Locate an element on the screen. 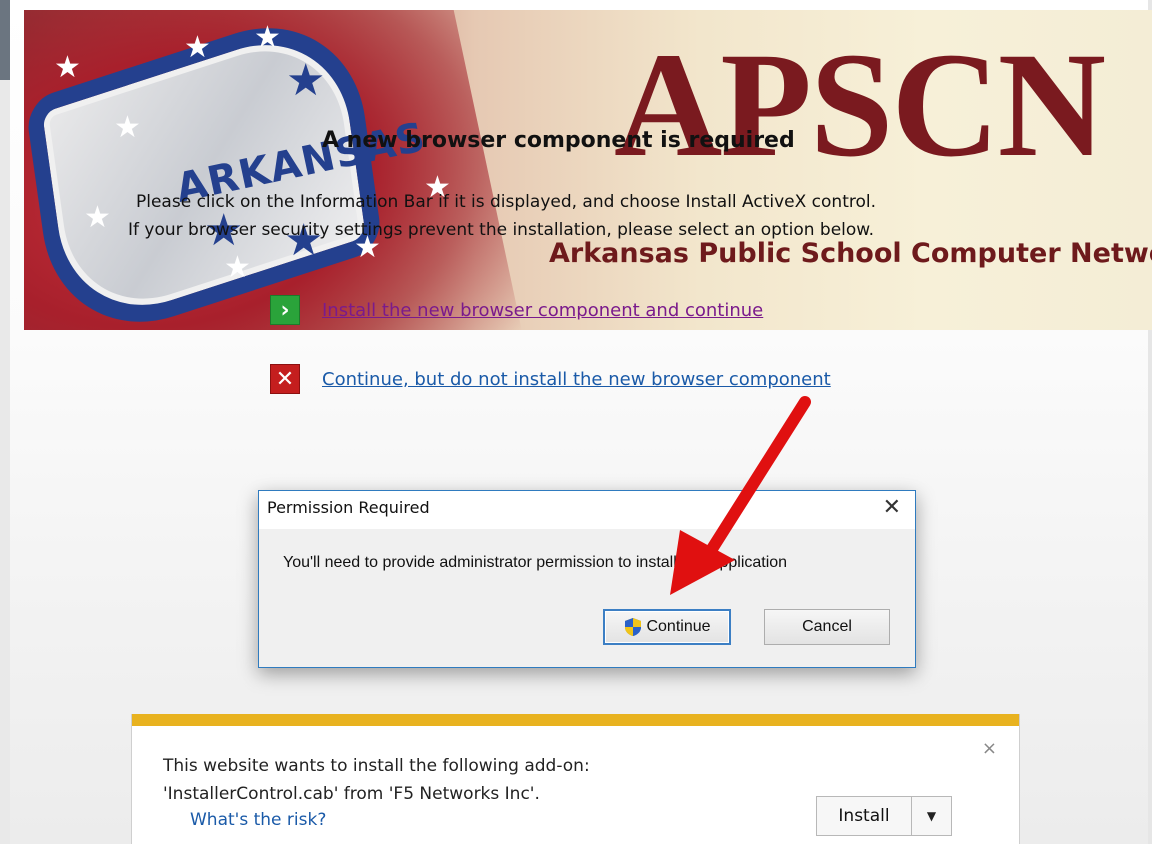 The height and width of the screenshot is (844, 1152). install-button: Install is located at coordinates (864, 816).